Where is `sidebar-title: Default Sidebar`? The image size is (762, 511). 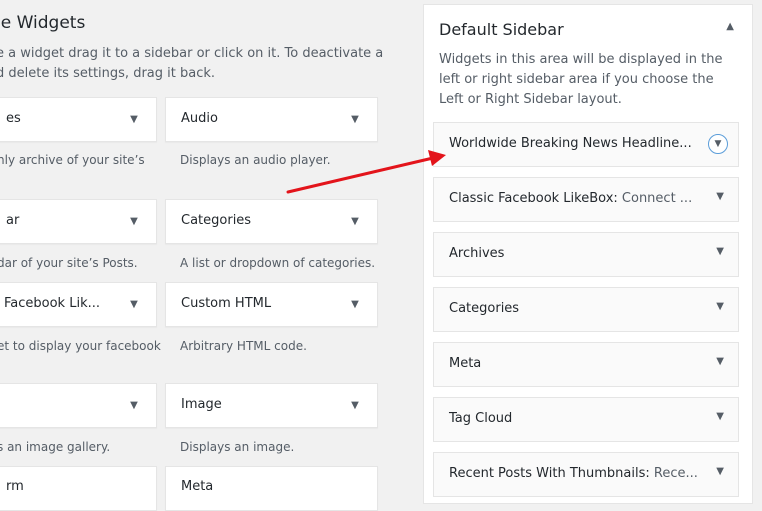
sidebar-title: Default Sidebar is located at coordinates (501, 29).